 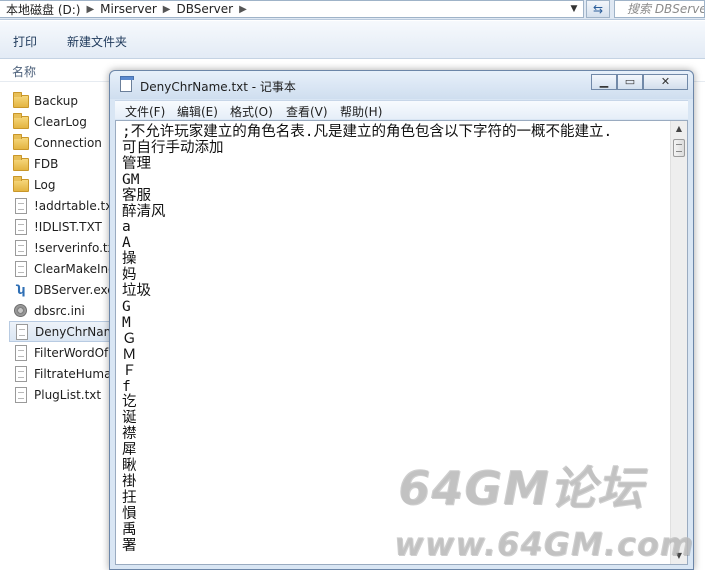 What do you see at coordinates (131, 179) in the screenshot?
I see `text-line: GM` at bounding box center [131, 179].